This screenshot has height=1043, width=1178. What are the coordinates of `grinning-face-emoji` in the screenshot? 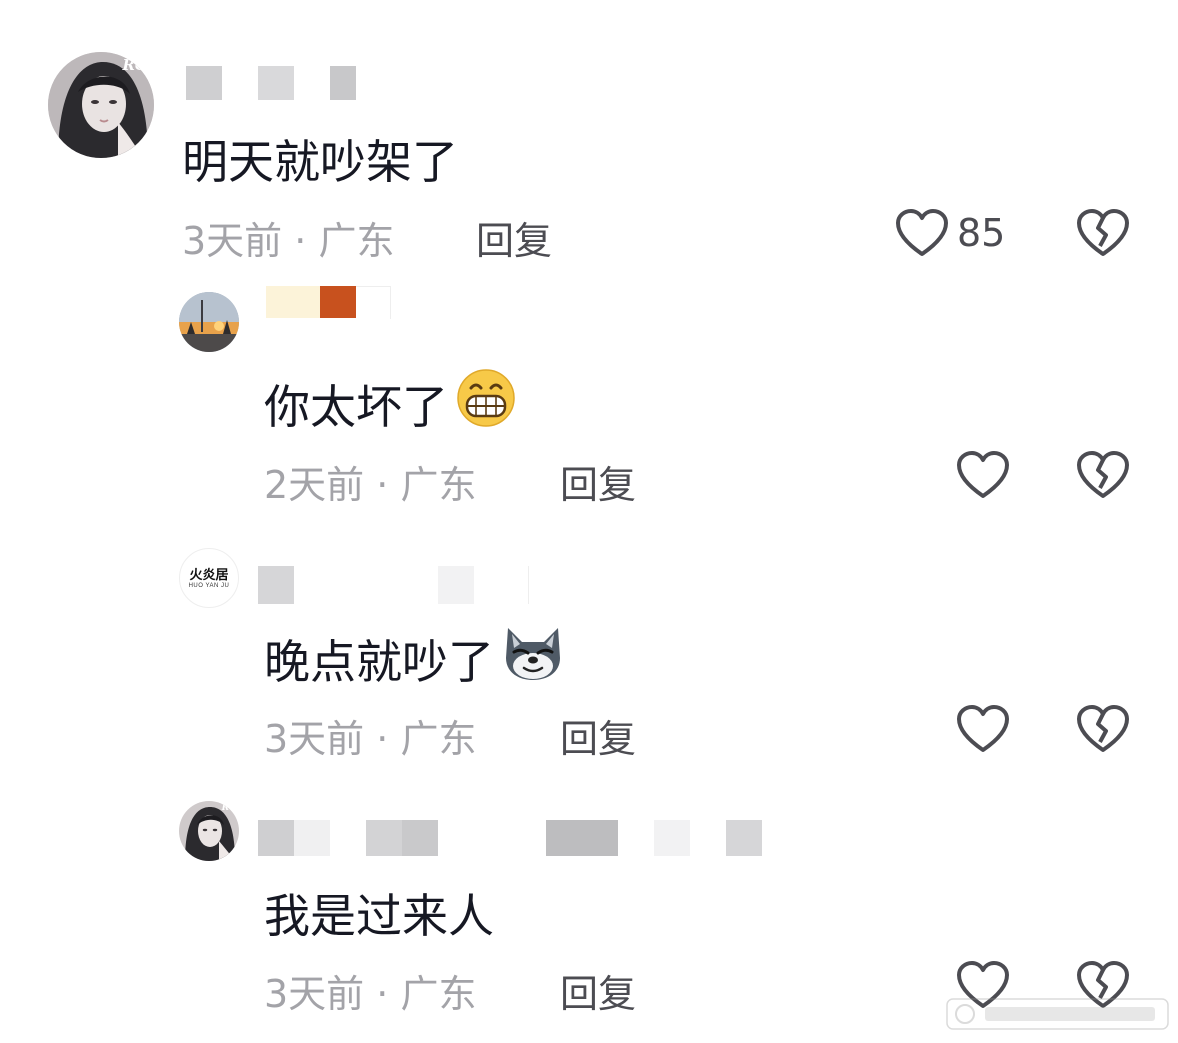 It's located at (486, 403).